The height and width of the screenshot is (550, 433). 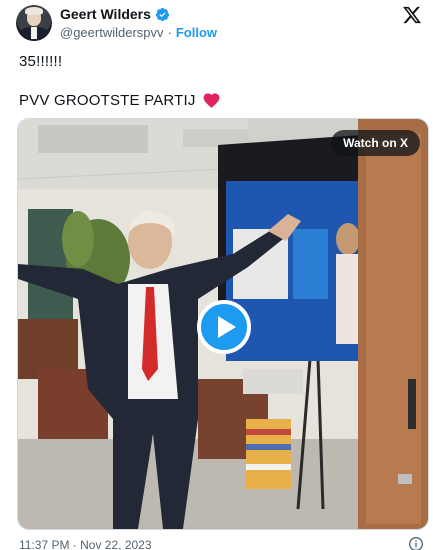 I want to click on follow-button: Follow, so click(x=196, y=32).